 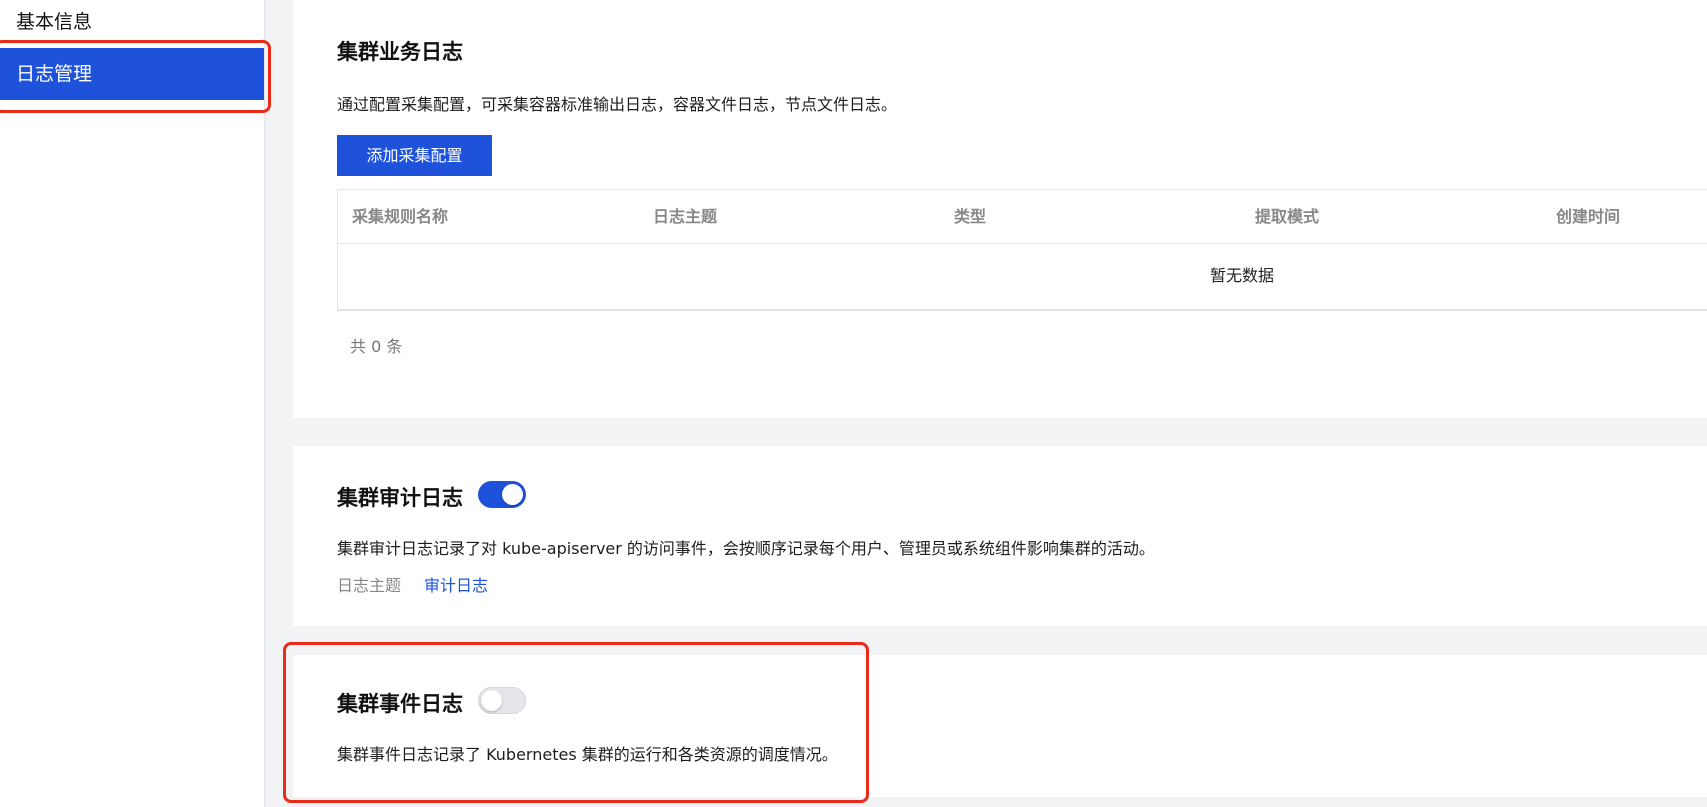 What do you see at coordinates (369, 585) in the screenshot?
I see `log-topic-label: 日志主题` at bounding box center [369, 585].